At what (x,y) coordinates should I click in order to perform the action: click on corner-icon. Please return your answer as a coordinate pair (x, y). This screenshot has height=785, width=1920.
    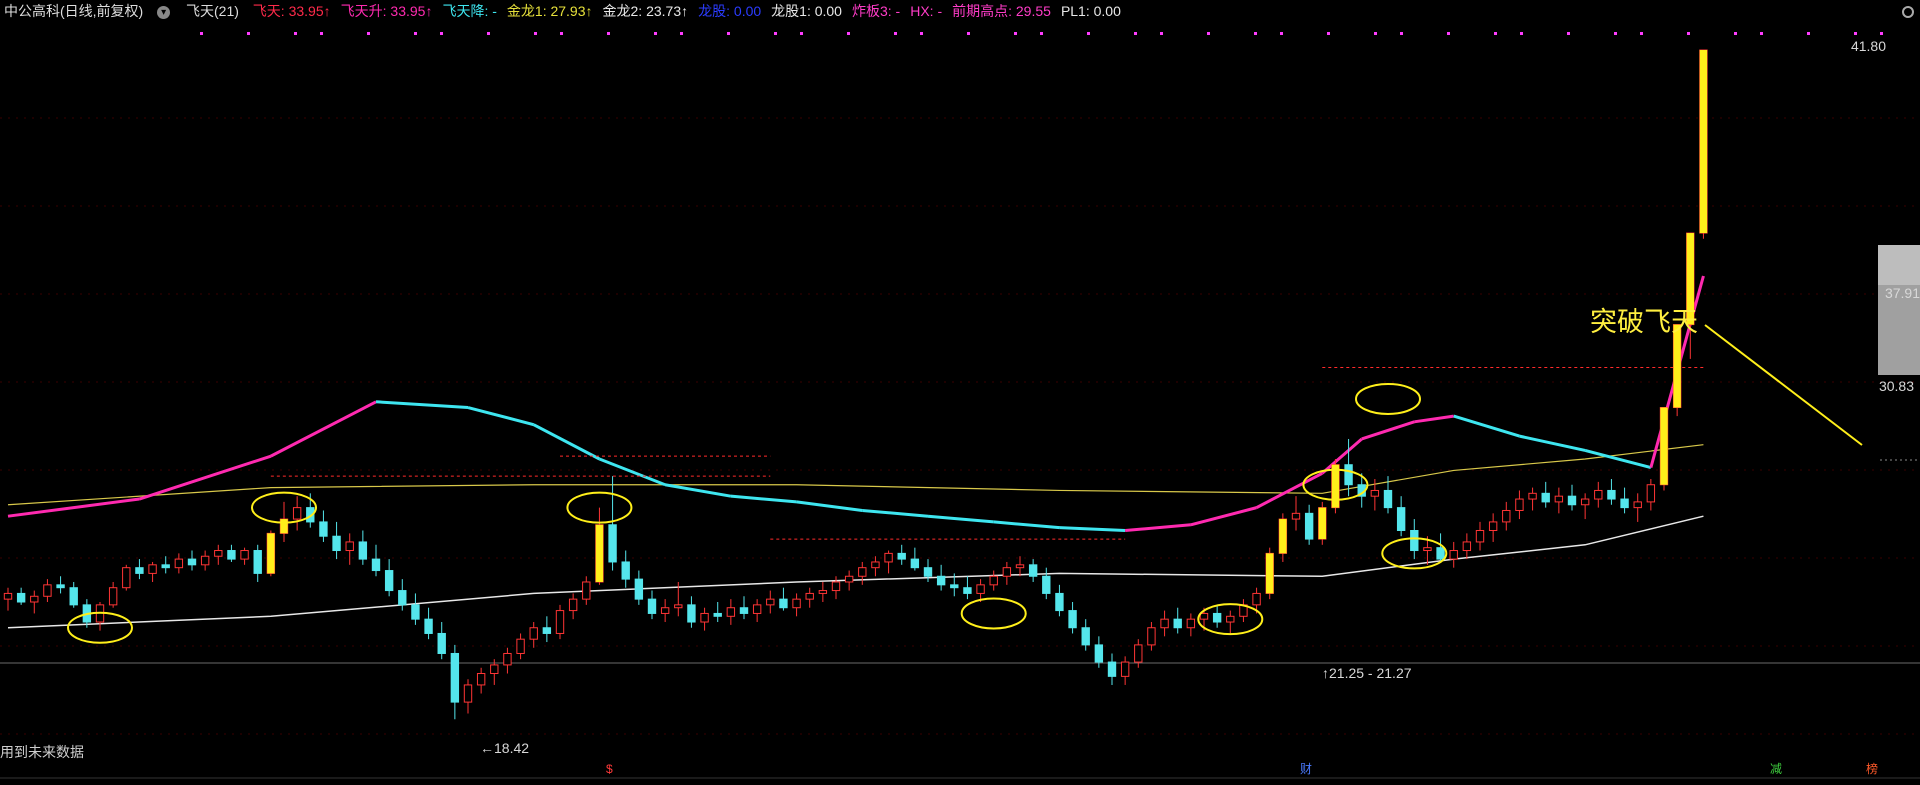
    Looking at the image, I should click on (1908, 12).